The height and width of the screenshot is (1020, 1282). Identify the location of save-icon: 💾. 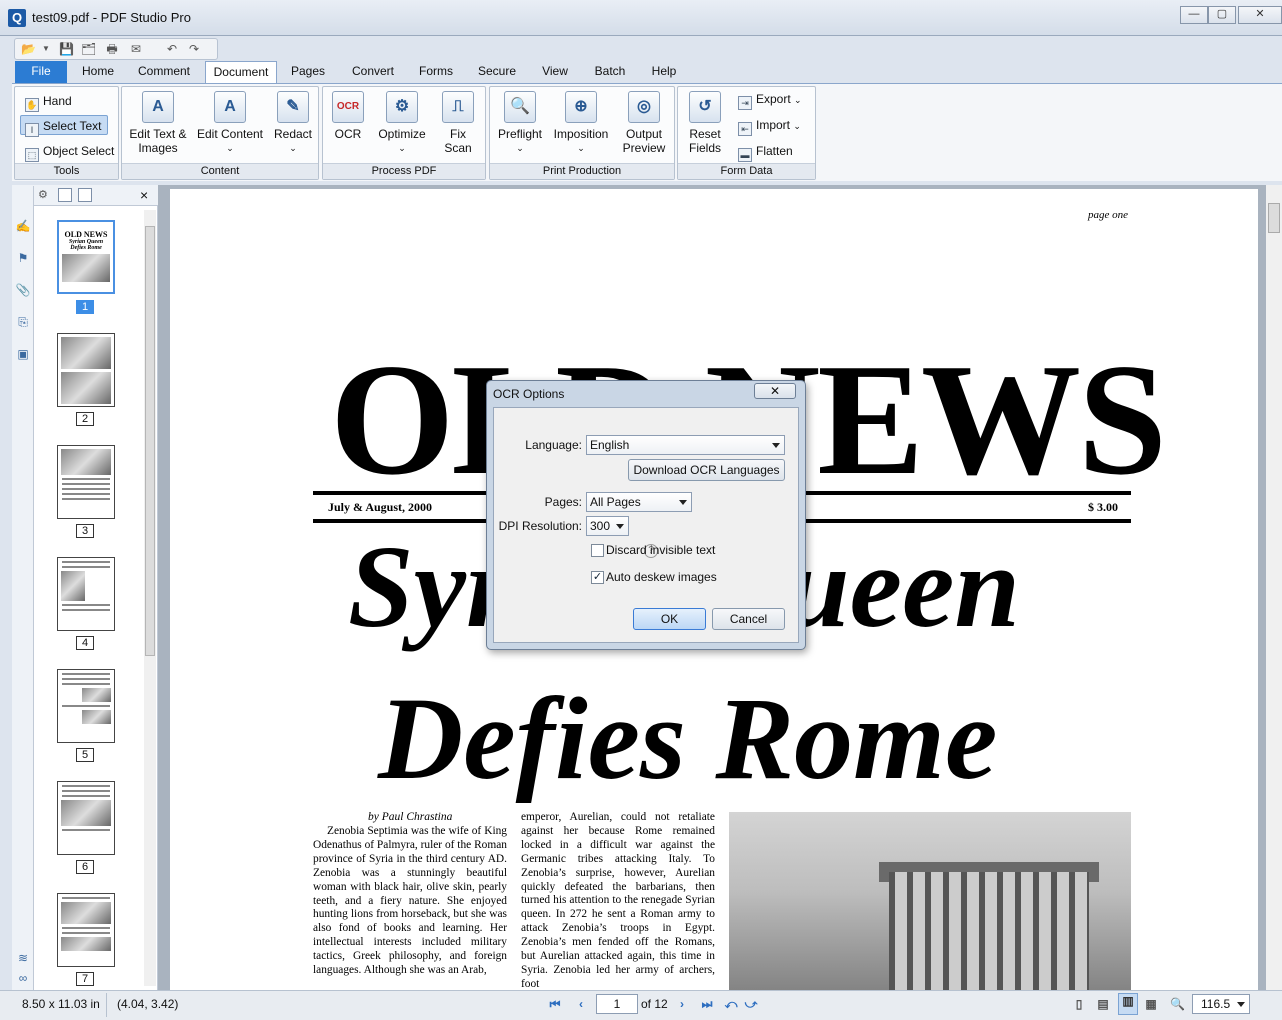
(66, 49).